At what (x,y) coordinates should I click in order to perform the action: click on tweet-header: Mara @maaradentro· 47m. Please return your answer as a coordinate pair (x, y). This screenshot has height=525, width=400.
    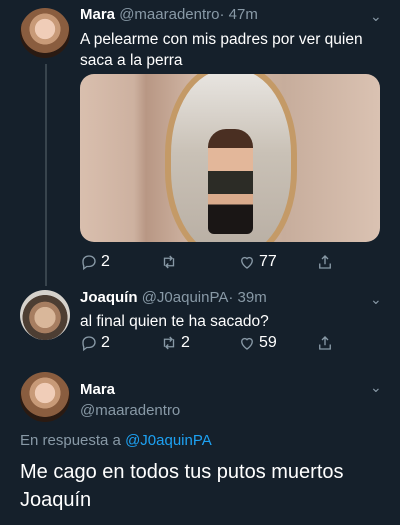
    Looking at the image, I should click on (169, 14).